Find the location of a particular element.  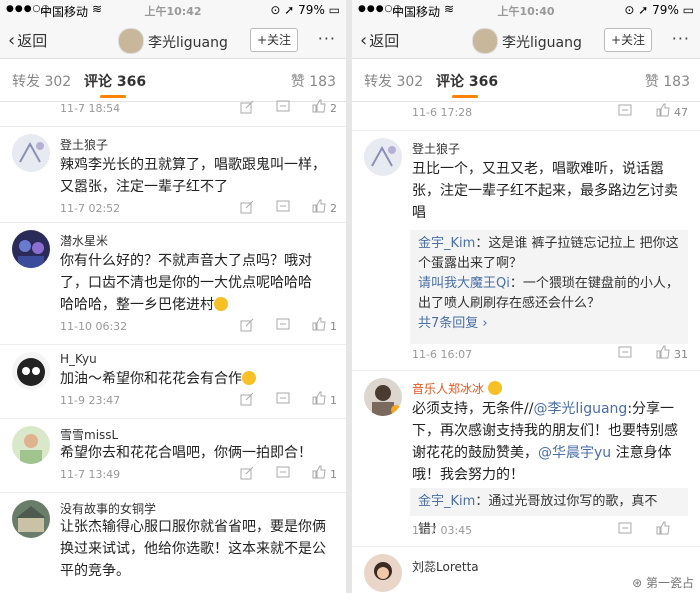

mention-link: @李光liguang is located at coordinates (580, 409).